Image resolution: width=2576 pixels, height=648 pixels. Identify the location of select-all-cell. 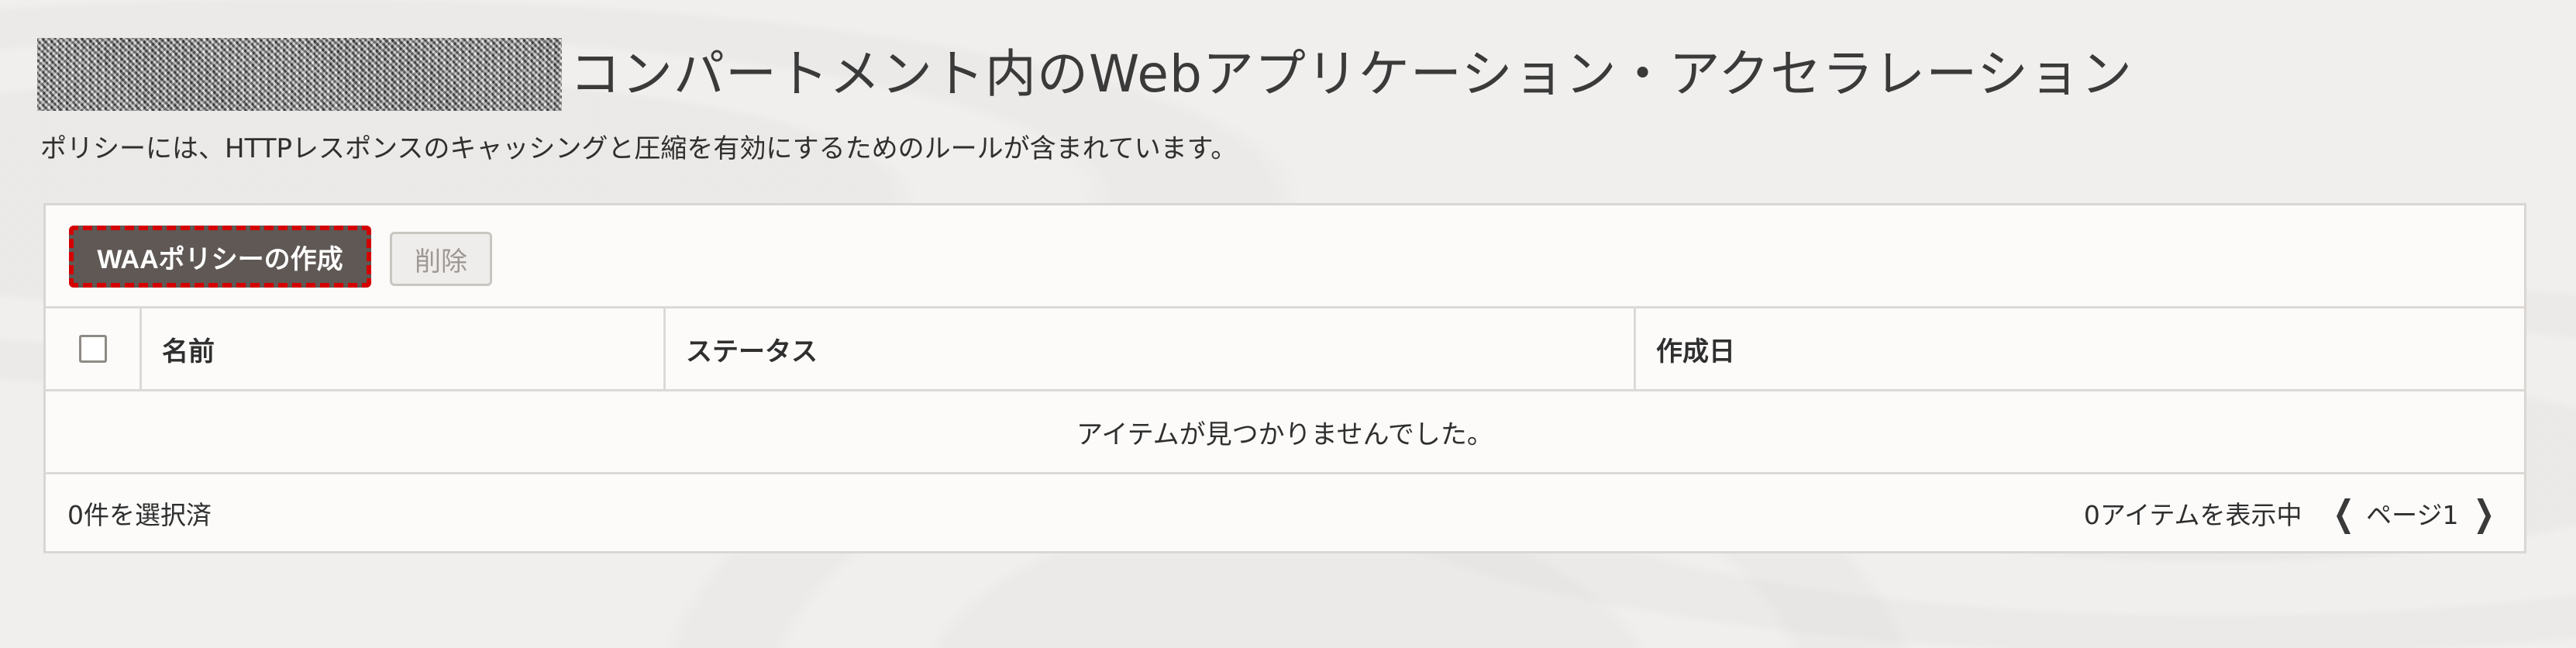
(94, 348).